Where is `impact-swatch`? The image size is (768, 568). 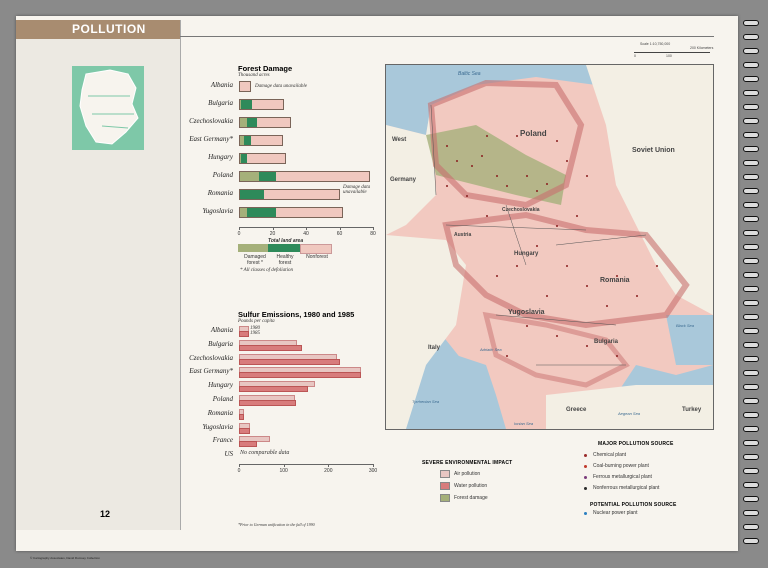
impact-swatch is located at coordinates (445, 498).